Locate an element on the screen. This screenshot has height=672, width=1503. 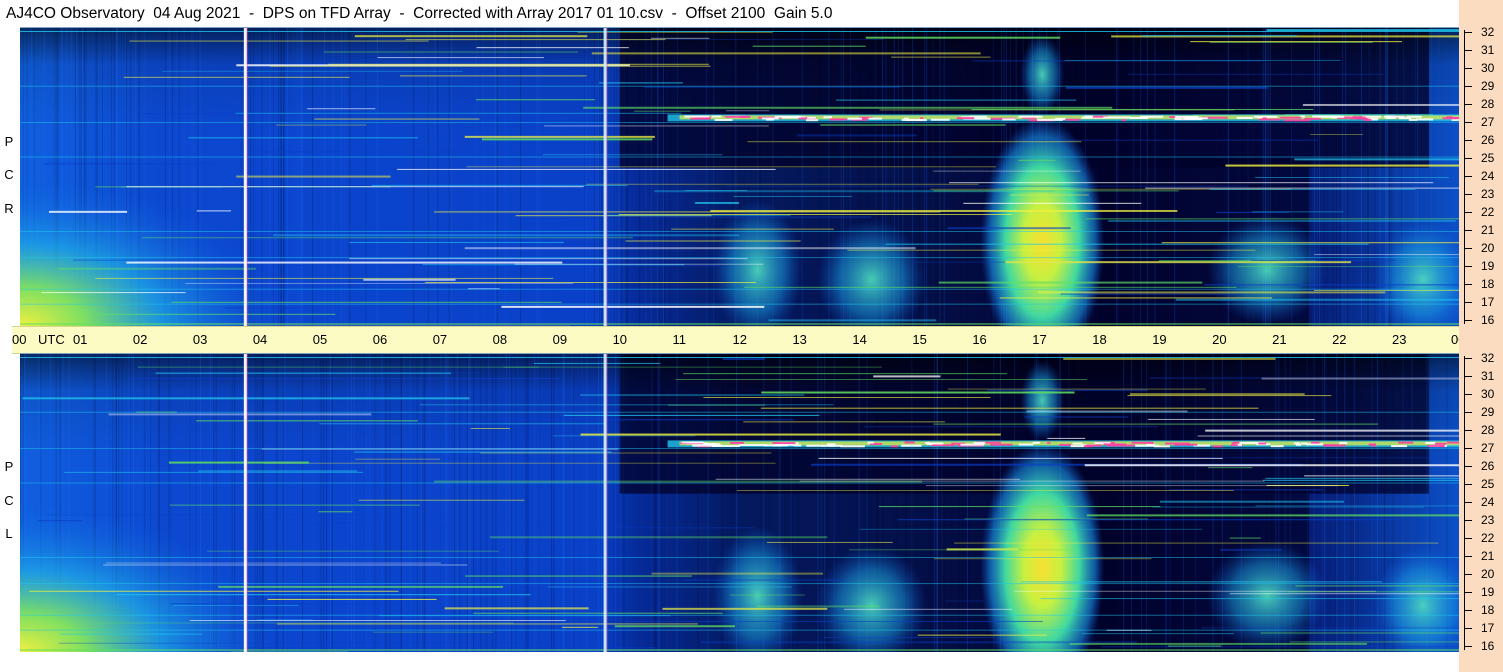
vertical-transient-edge is located at coordinates (247, 177).